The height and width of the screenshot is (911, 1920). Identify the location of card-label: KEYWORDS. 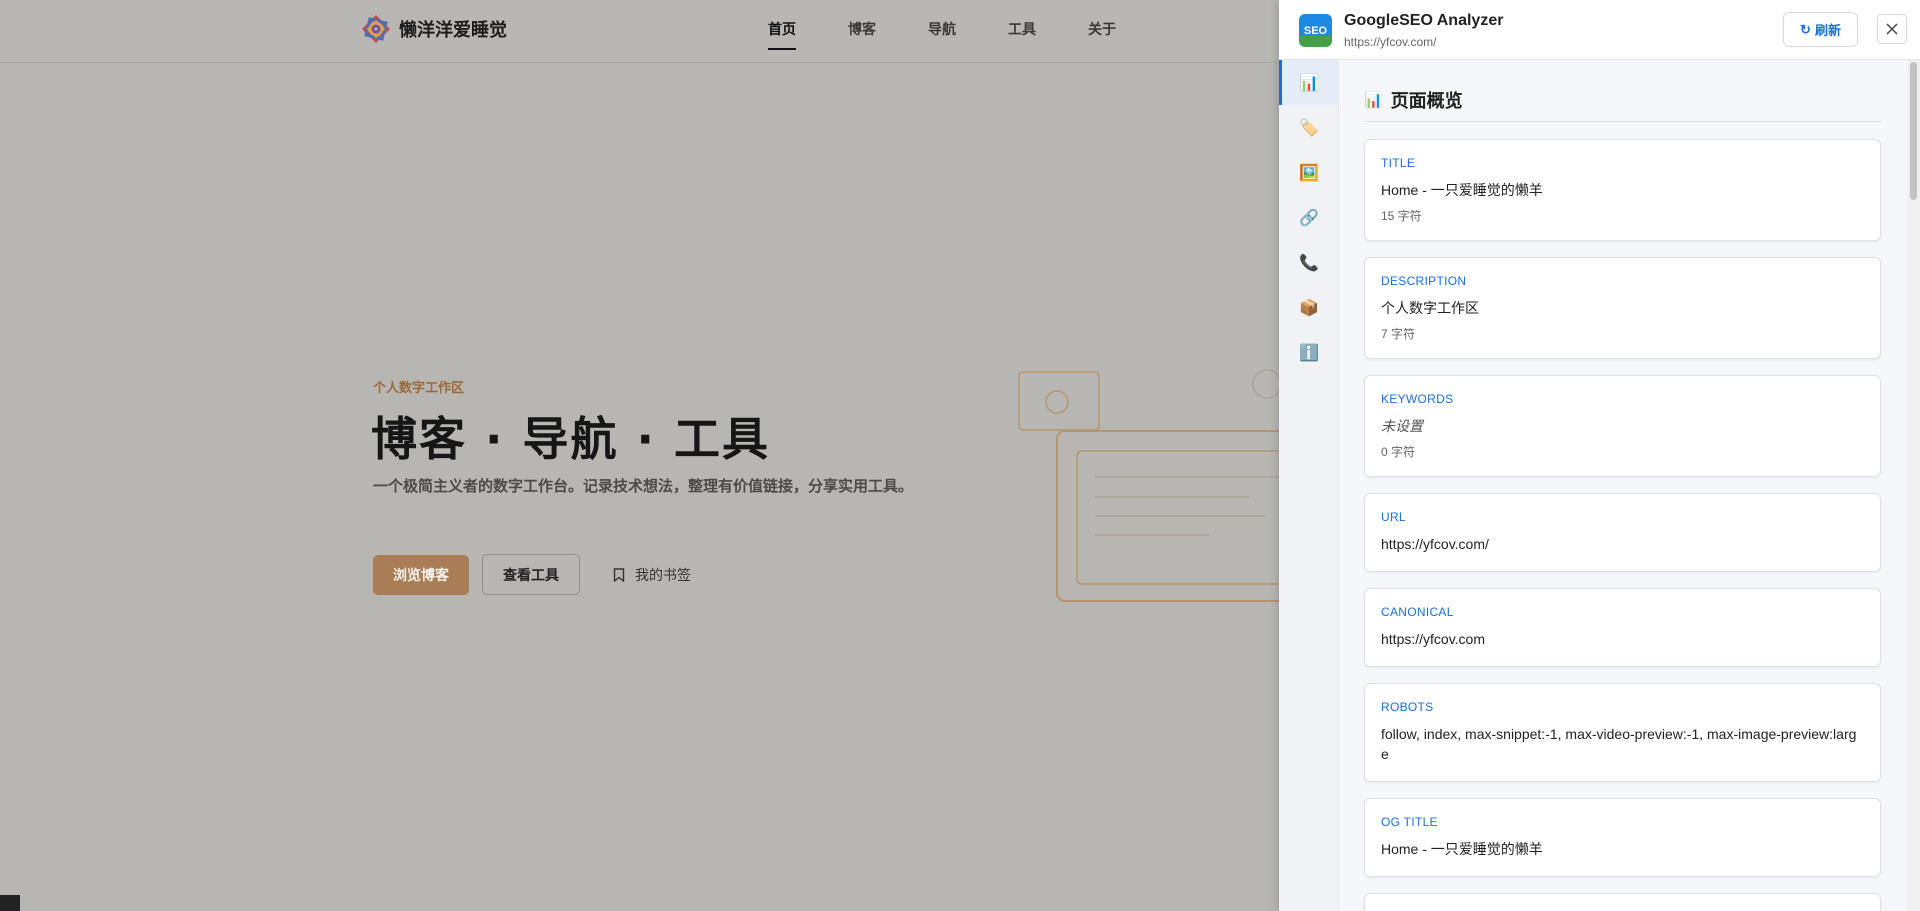
(1417, 399).